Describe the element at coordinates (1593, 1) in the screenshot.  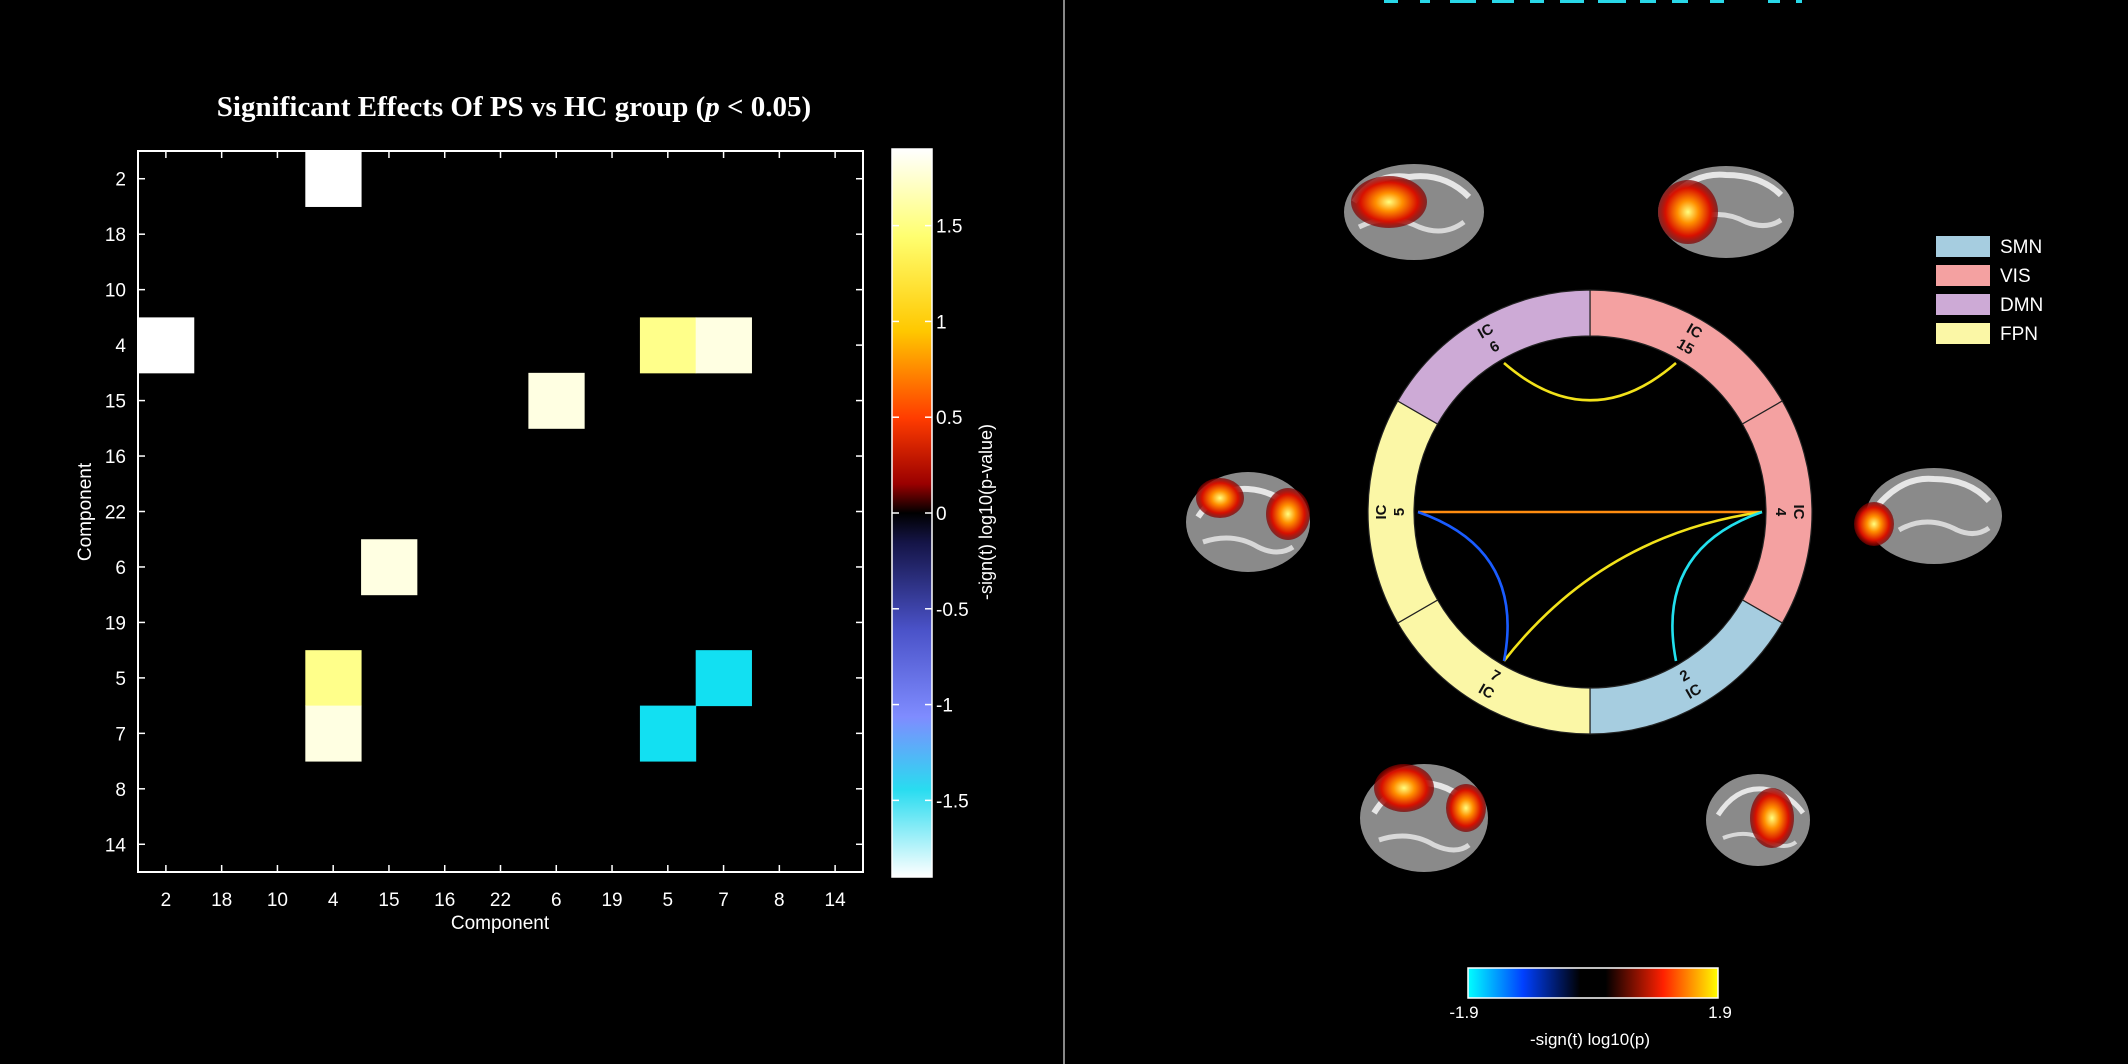
I see `cropped-top-text` at that location.